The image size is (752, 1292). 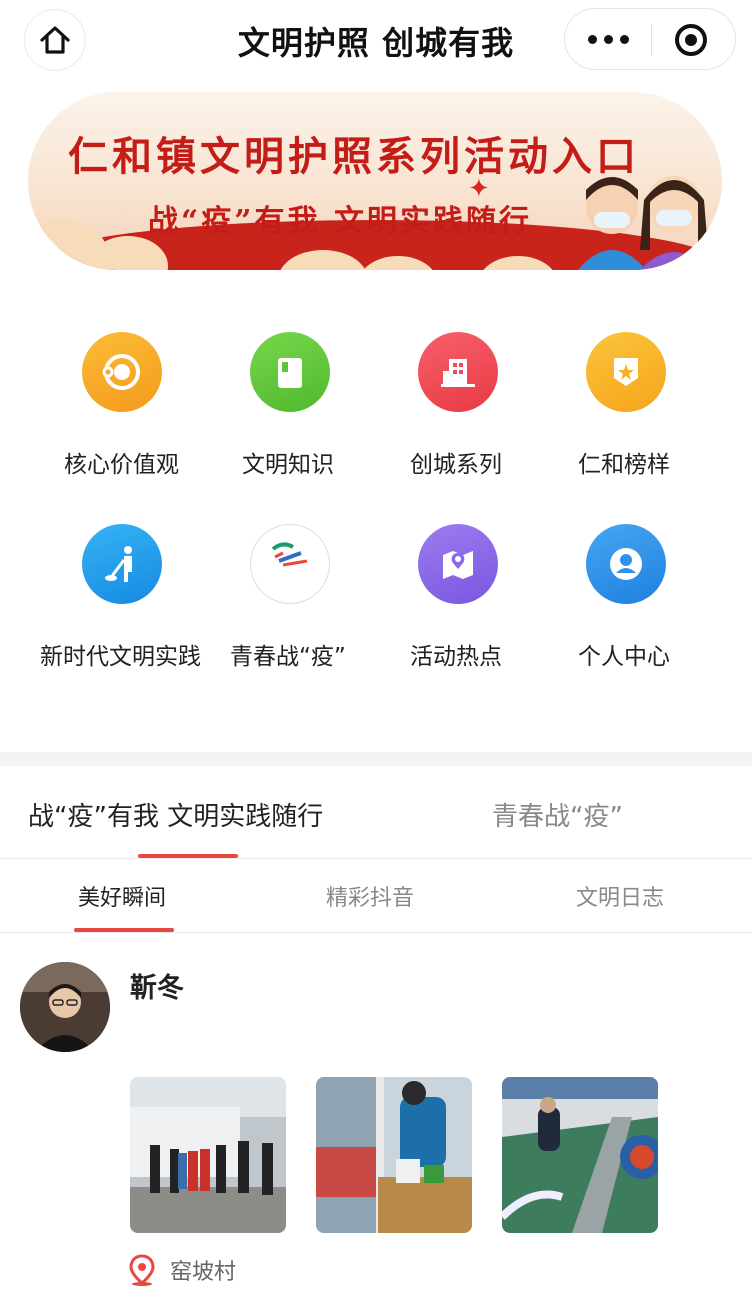 What do you see at coordinates (458, 564) in the screenshot?
I see `map-pin-icon` at bounding box center [458, 564].